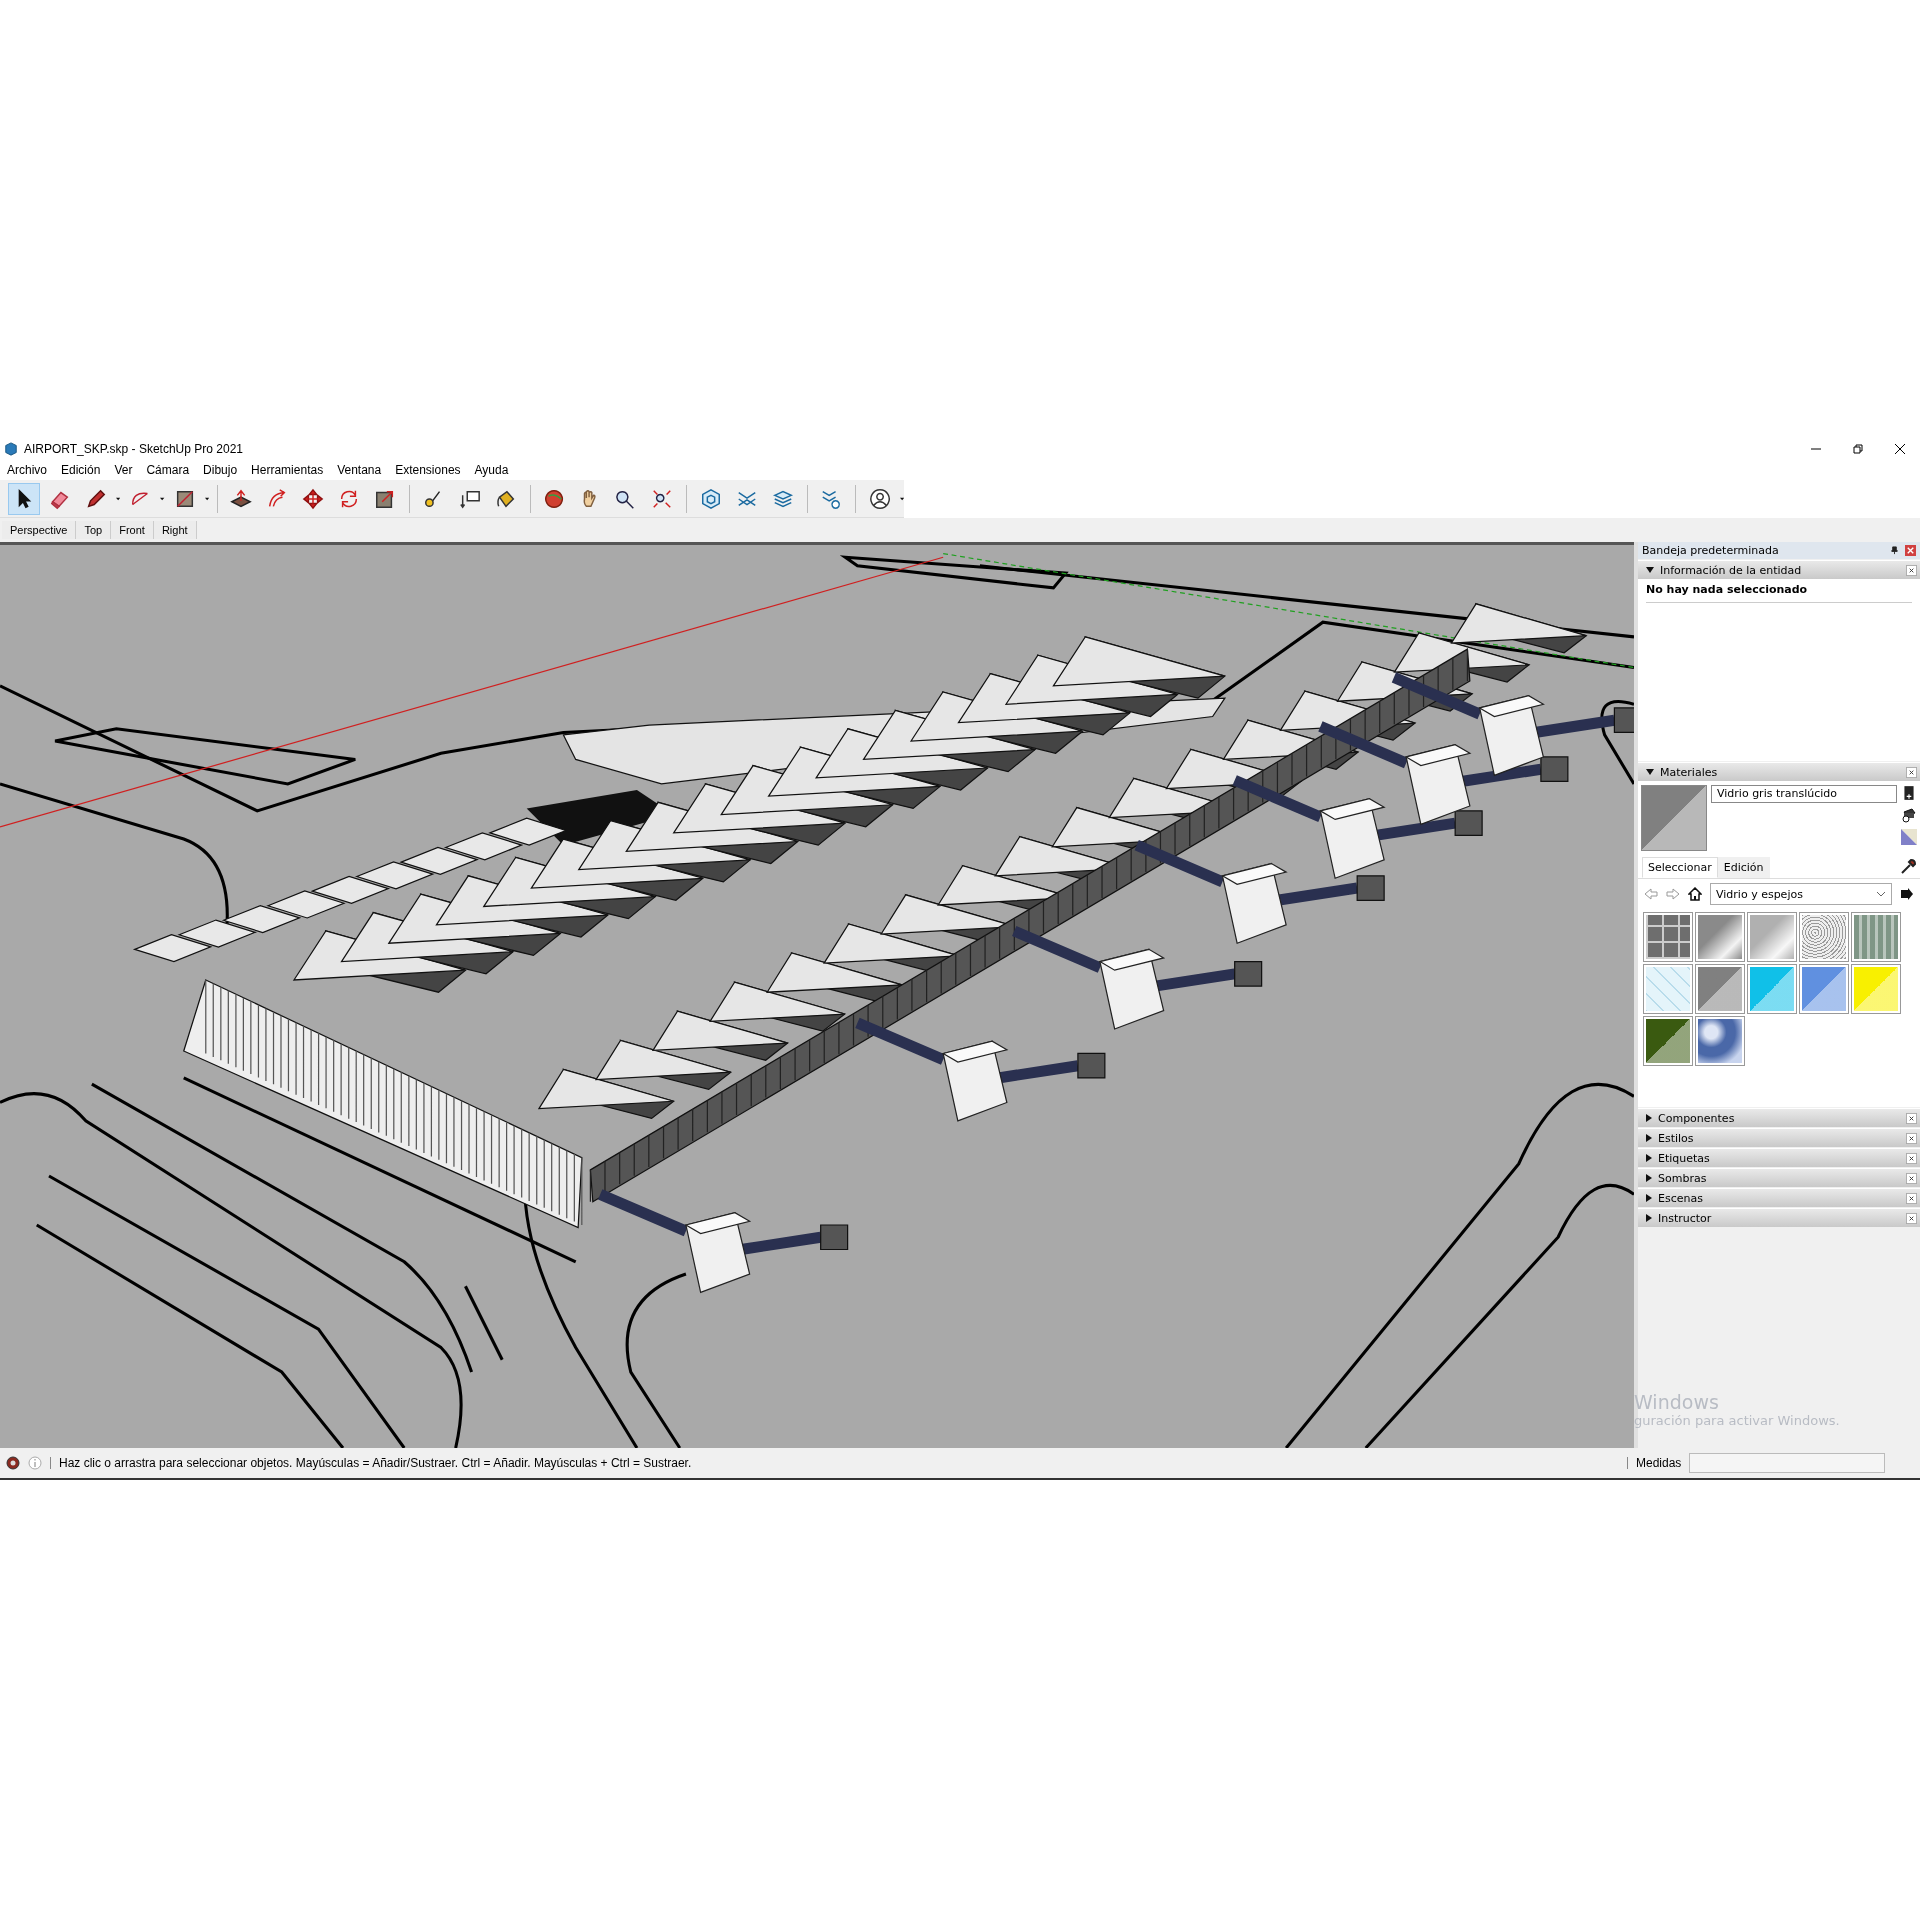  I want to click on move-cross-arrows-icon, so click(313, 498).